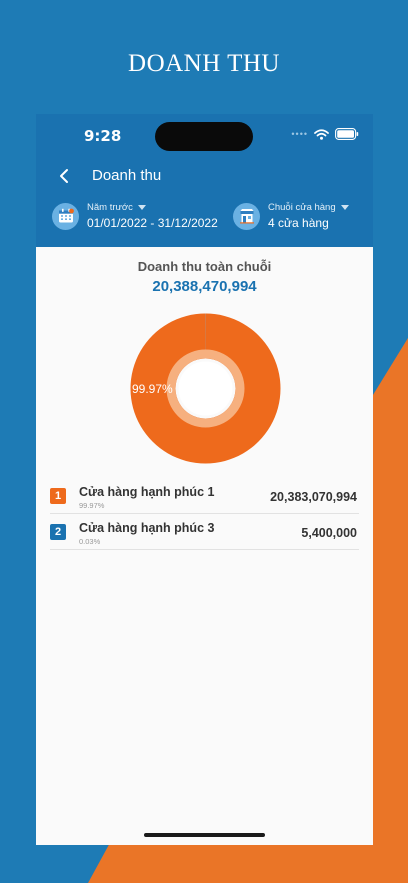 Image resolution: width=408 pixels, height=883 pixels. Describe the element at coordinates (204, 63) in the screenshot. I see `promo-title: DOANH THU` at that location.